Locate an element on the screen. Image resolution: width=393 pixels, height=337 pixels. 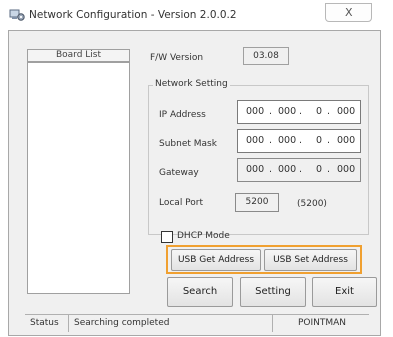
gateway-input: 000 . 000 . 0 . 000 is located at coordinates (299, 170).